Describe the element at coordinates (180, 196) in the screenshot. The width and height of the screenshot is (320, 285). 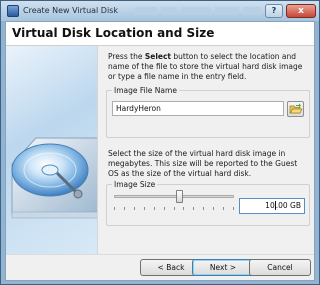
I see `size-slider-thumb` at that location.